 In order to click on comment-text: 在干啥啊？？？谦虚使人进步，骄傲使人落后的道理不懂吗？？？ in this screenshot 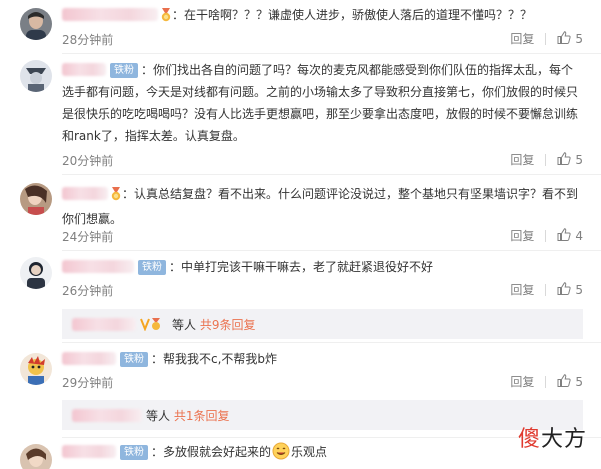, I will do `click(358, 15)`.